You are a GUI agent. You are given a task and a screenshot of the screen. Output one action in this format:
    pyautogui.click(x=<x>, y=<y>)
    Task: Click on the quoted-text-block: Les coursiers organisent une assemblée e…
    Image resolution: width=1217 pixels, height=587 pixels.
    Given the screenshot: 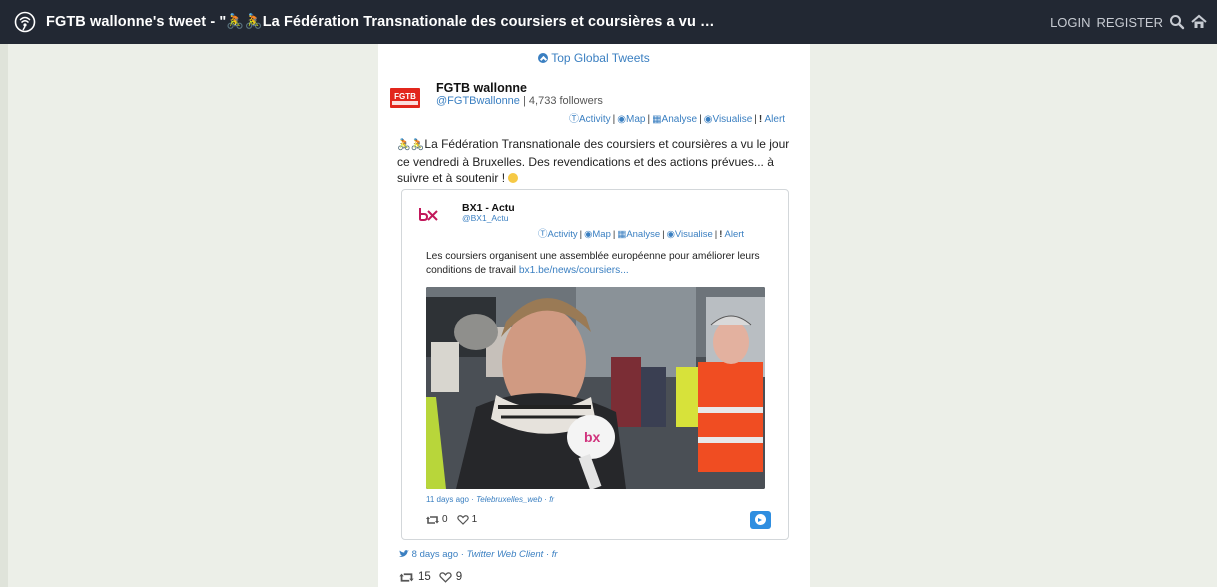 What is the action you would take?
    pyautogui.click(x=596, y=264)
    